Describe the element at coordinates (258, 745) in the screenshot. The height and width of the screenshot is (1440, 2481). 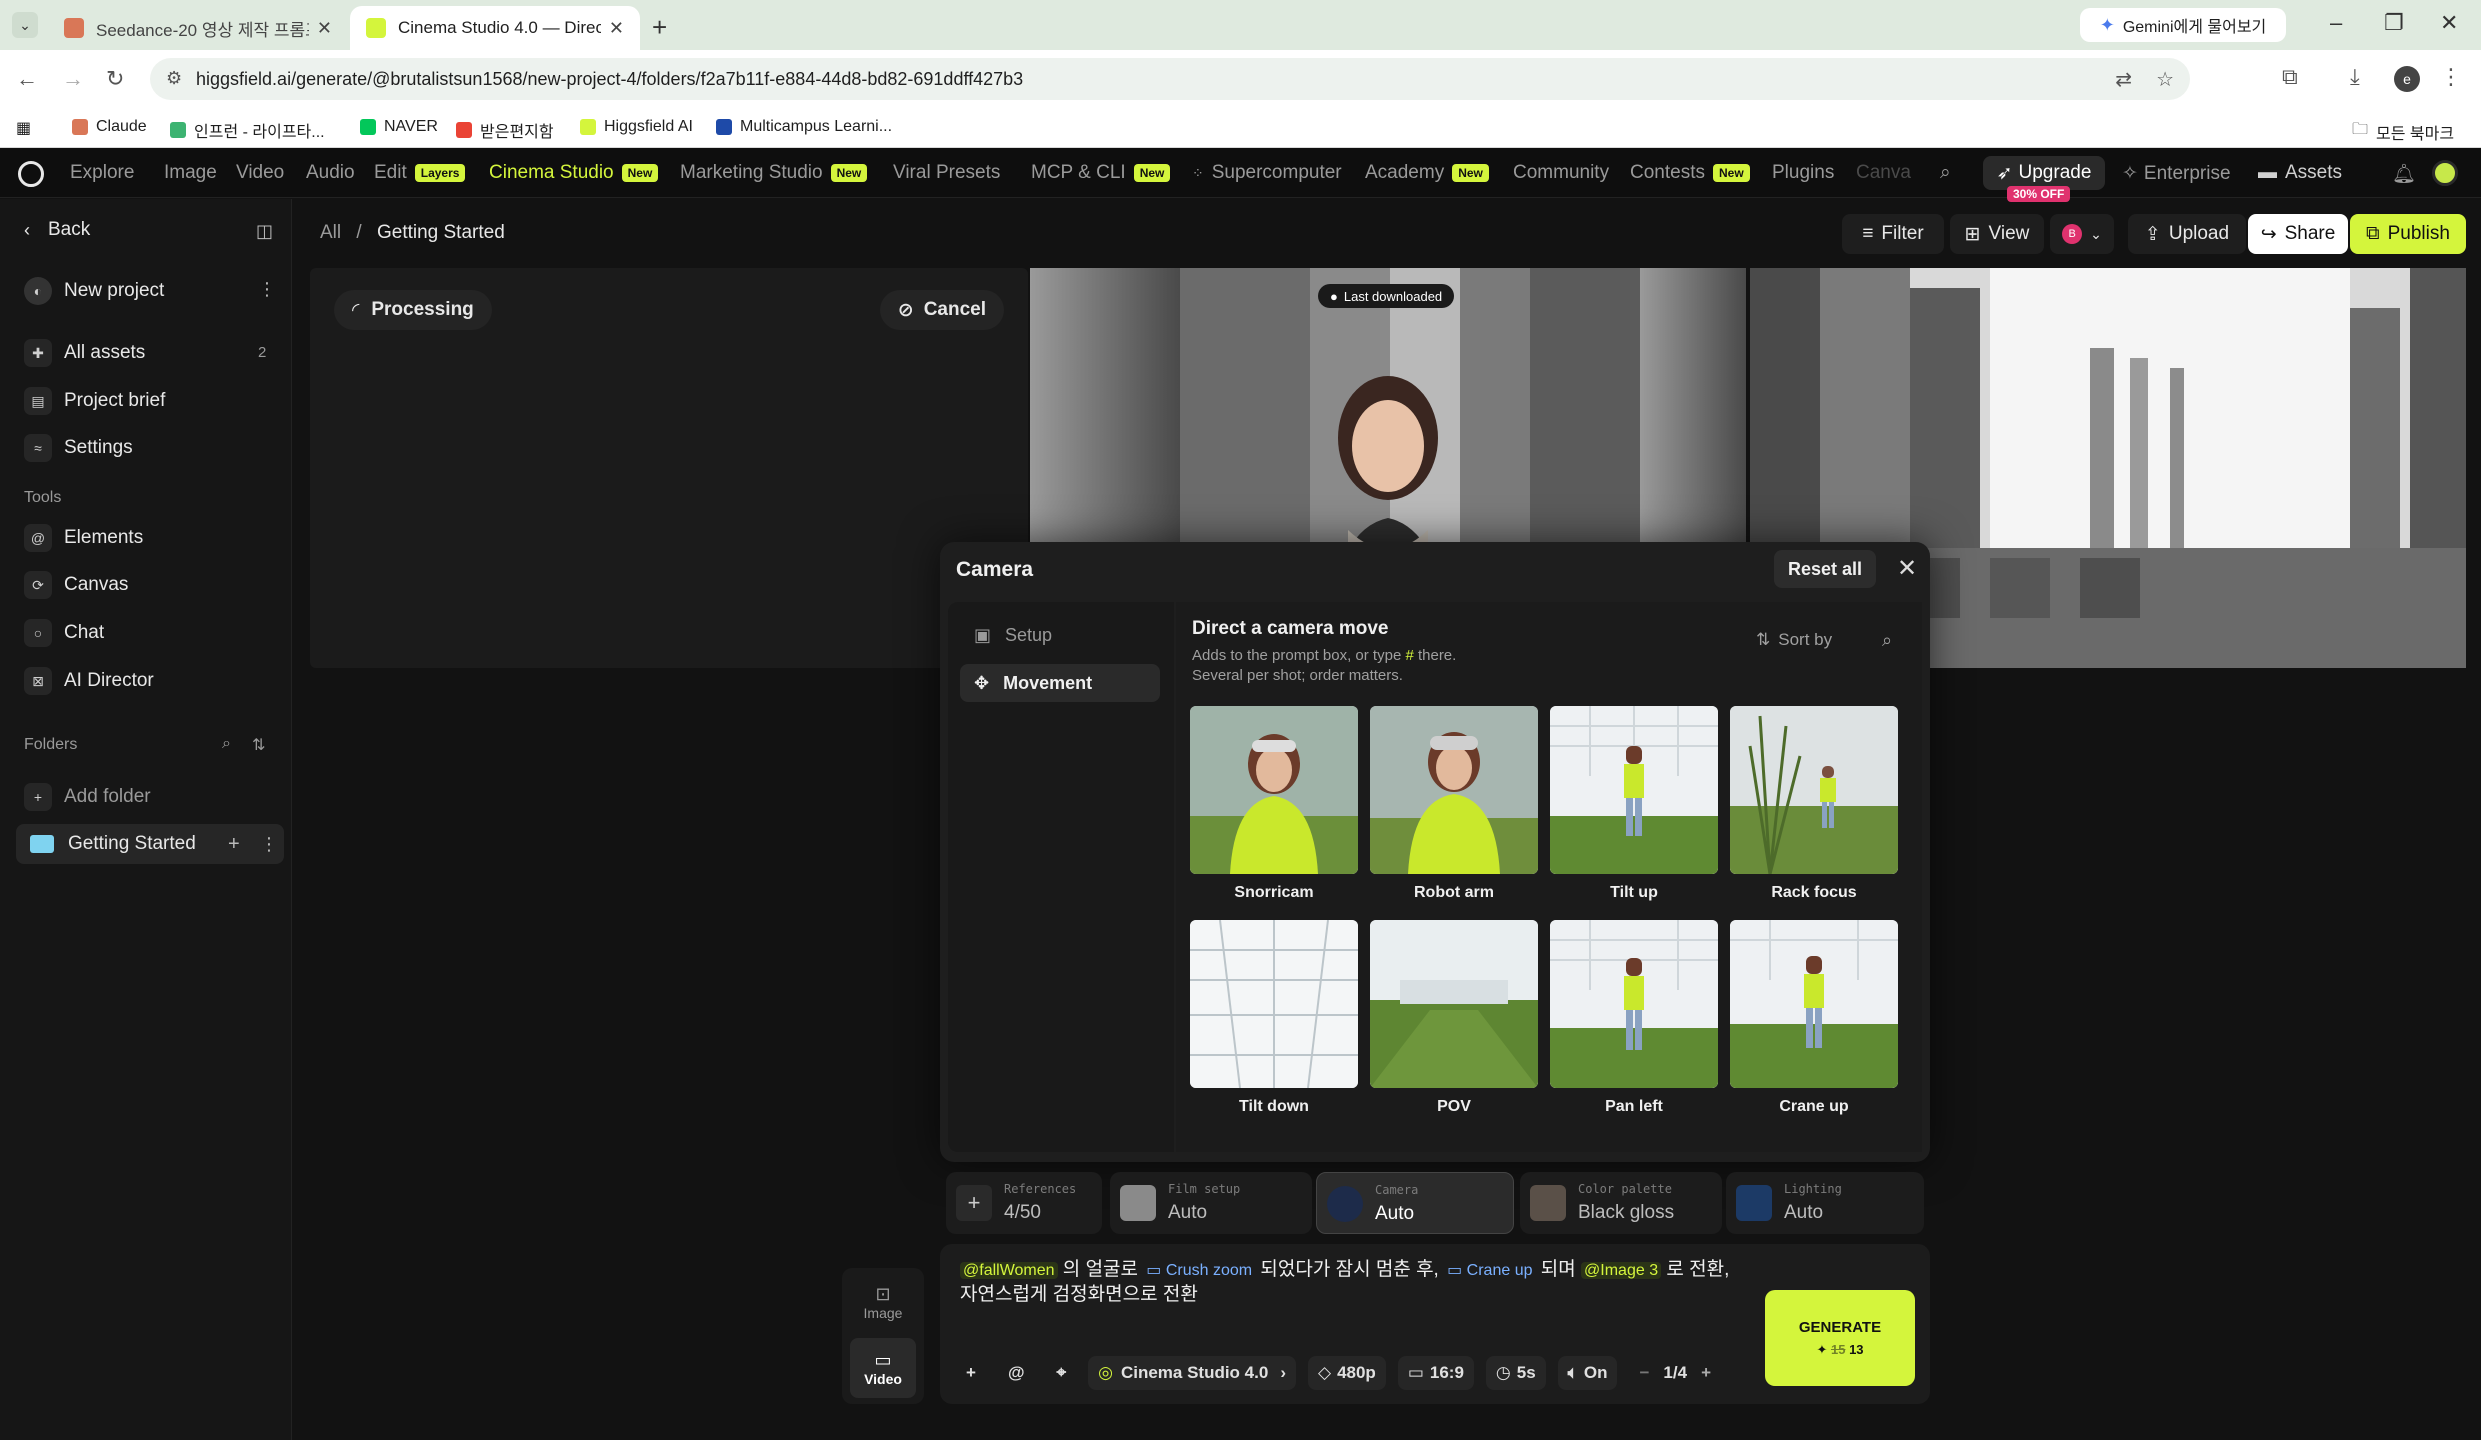
I see `sort-icon: ⇅` at that location.